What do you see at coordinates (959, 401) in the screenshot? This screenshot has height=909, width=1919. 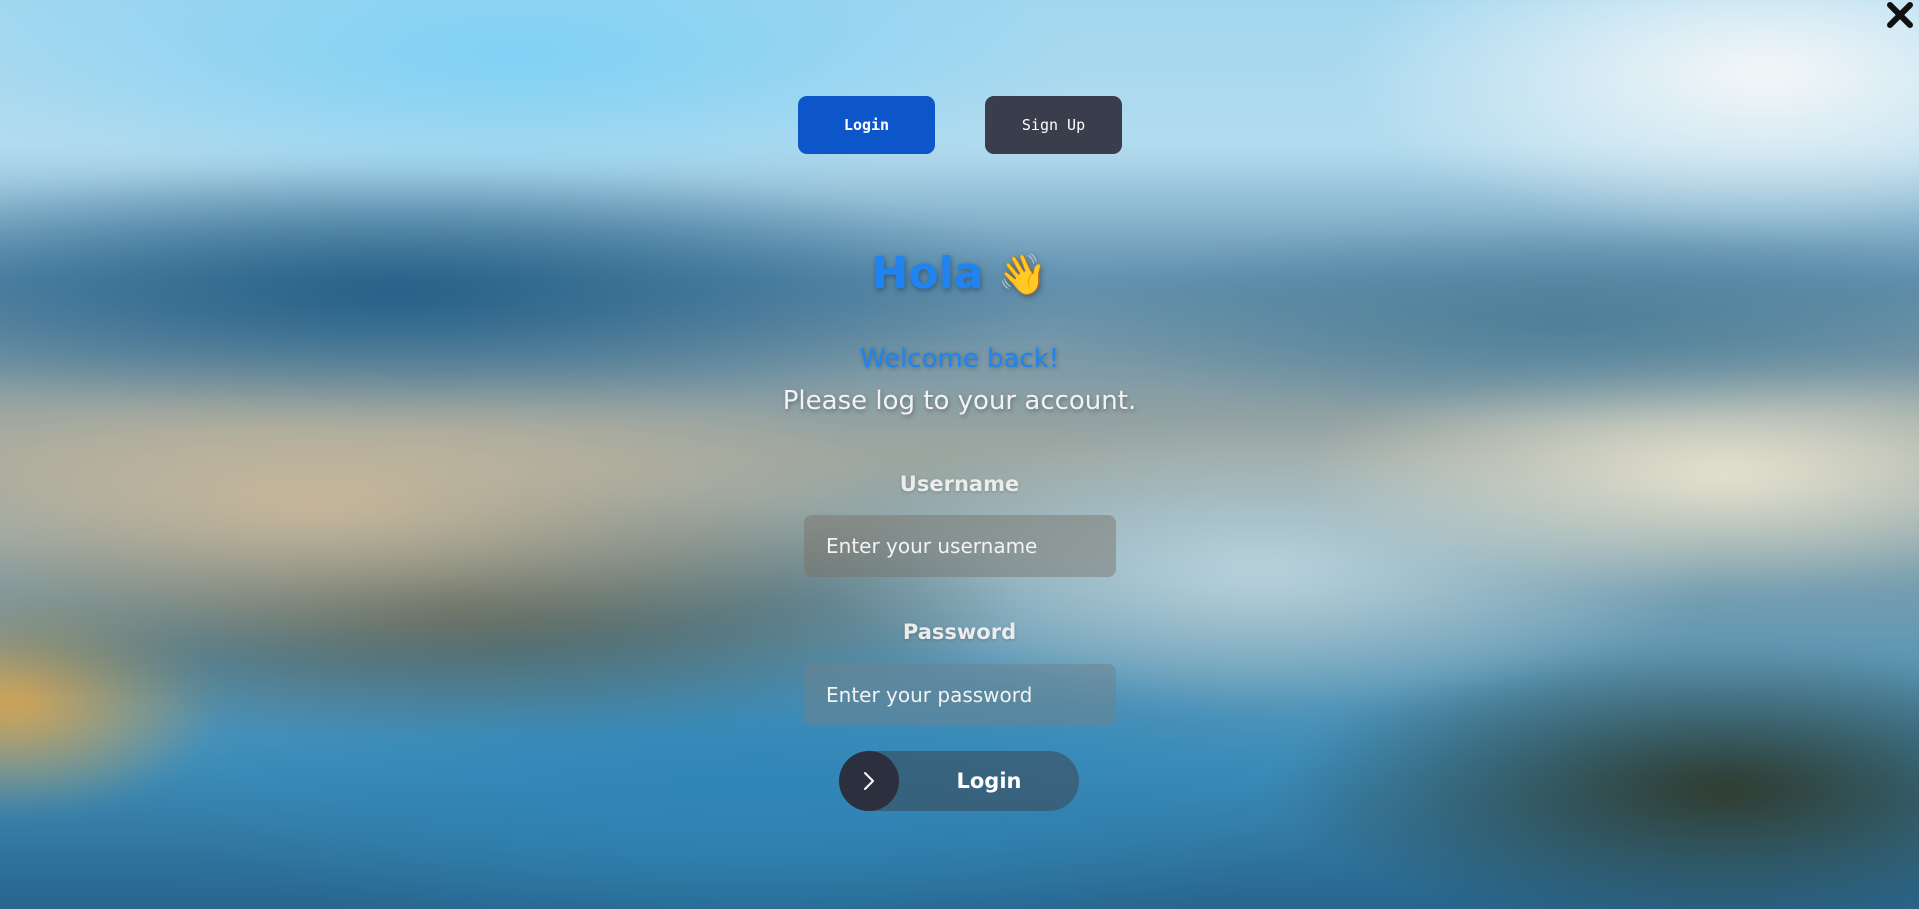 I see `login-subtitle: Please log to your account.` at bounding box center [959, 401].